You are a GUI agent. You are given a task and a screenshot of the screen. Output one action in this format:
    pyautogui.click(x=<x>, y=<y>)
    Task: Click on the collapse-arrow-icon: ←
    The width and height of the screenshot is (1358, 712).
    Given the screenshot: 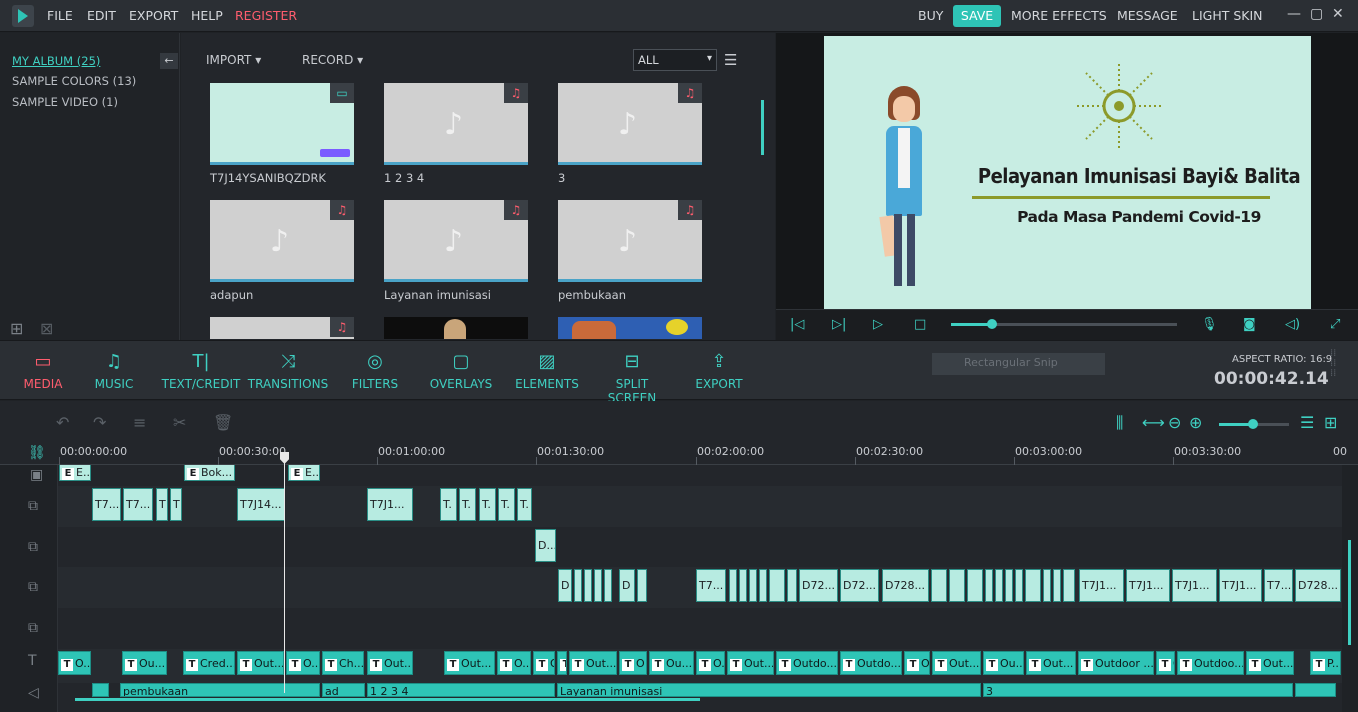 What is the action you would take?
    pyautogui.click(x=169, y=61)
    